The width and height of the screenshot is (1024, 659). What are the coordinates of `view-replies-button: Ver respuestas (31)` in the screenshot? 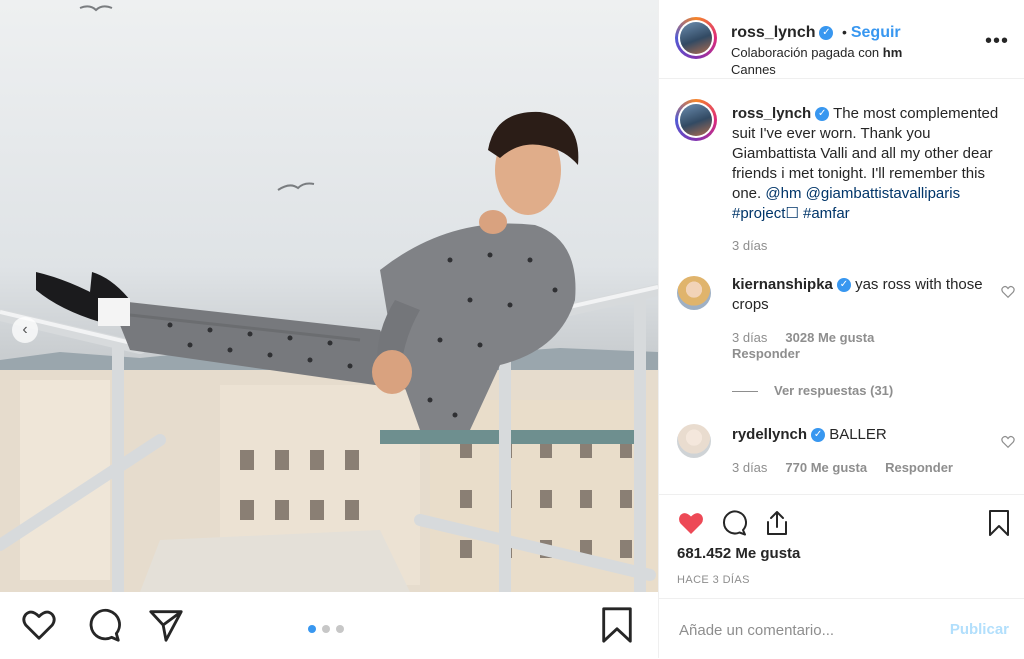 It's located at (812, 390).